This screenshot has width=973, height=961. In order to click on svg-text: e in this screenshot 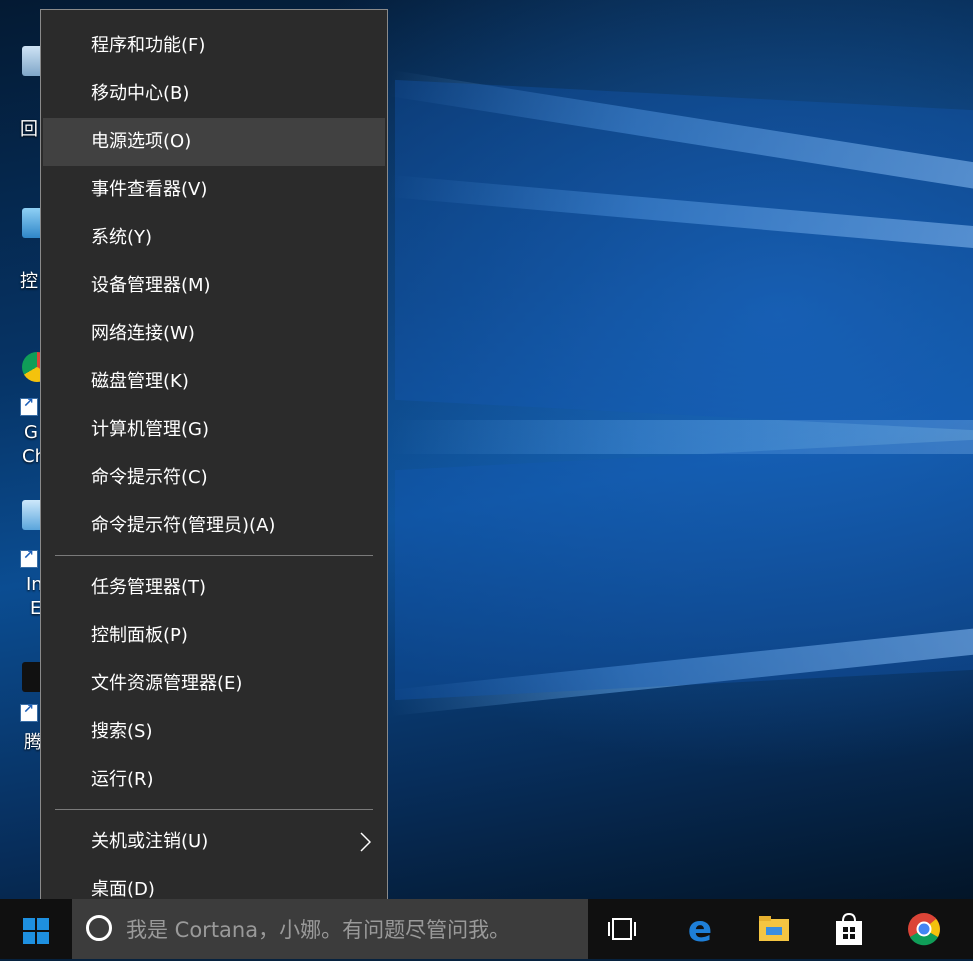, I will do `click(700, 929)`.